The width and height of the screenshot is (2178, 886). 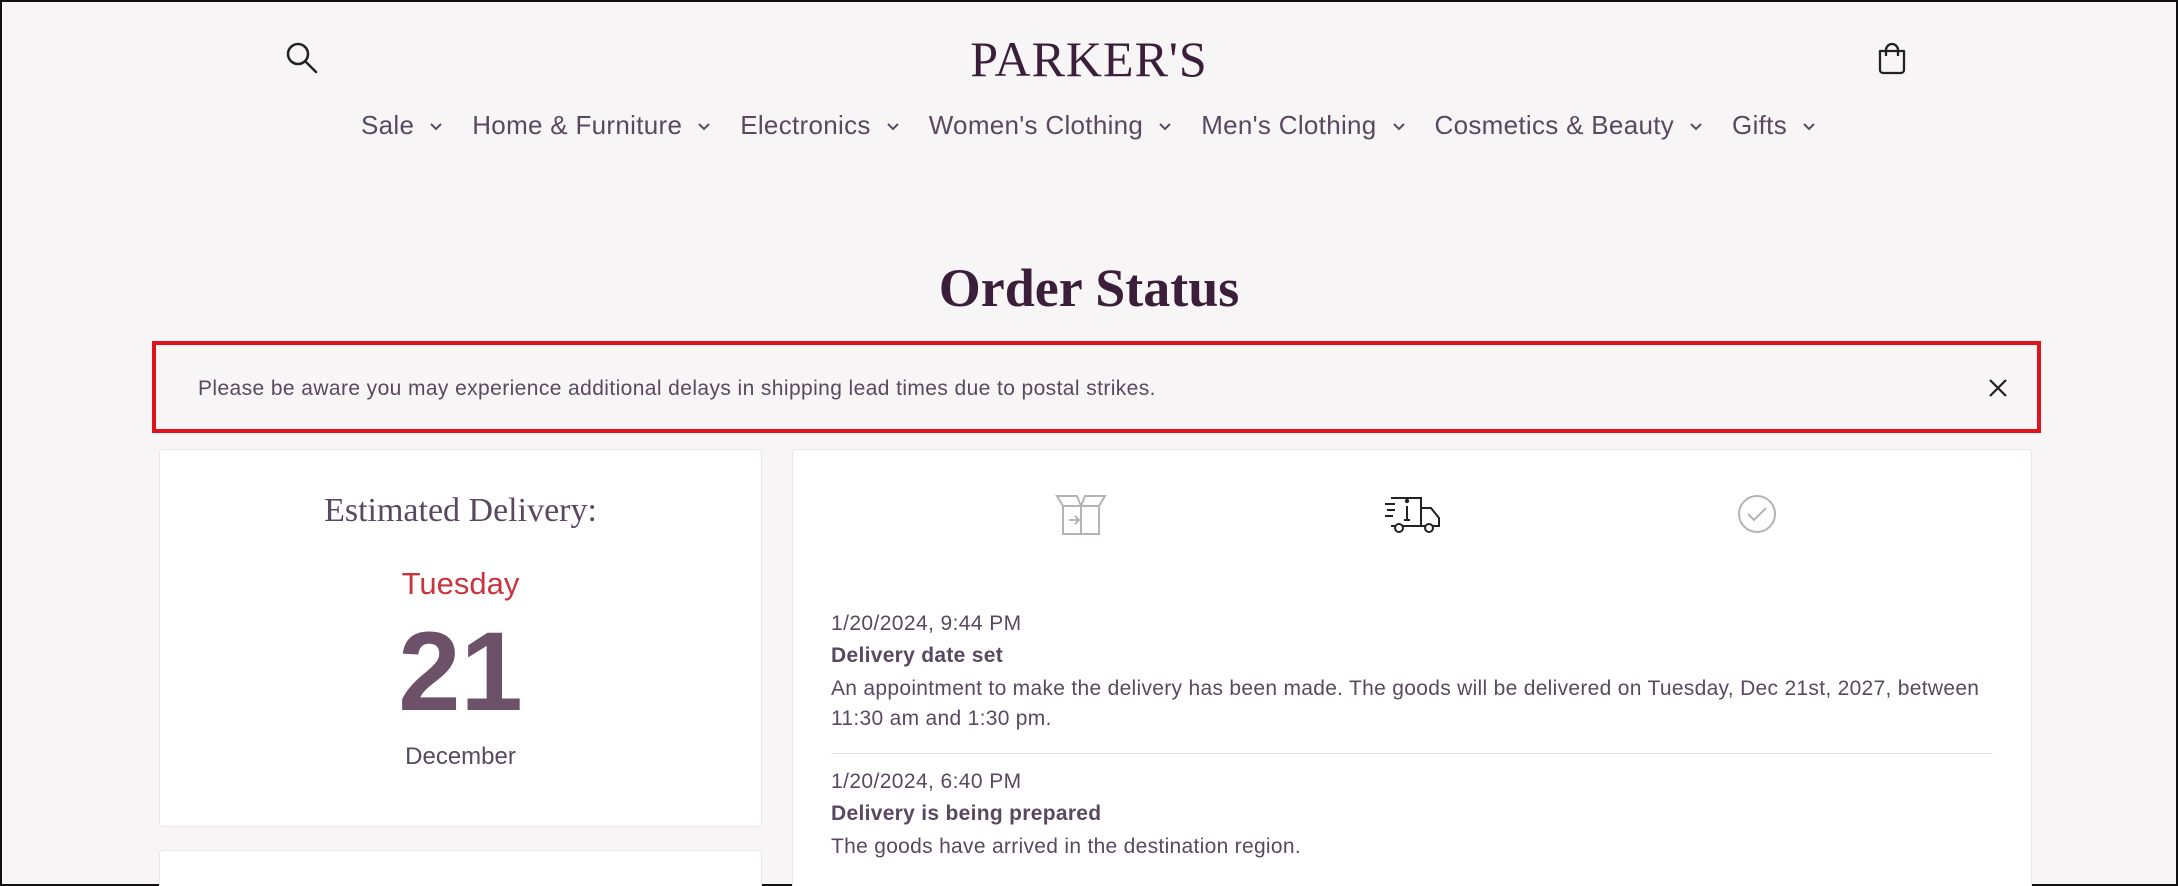 What do you see at coordinates (1757, 514) in the screenshot?
I see `check-circle-icon` at bounding box center [1757, 514].